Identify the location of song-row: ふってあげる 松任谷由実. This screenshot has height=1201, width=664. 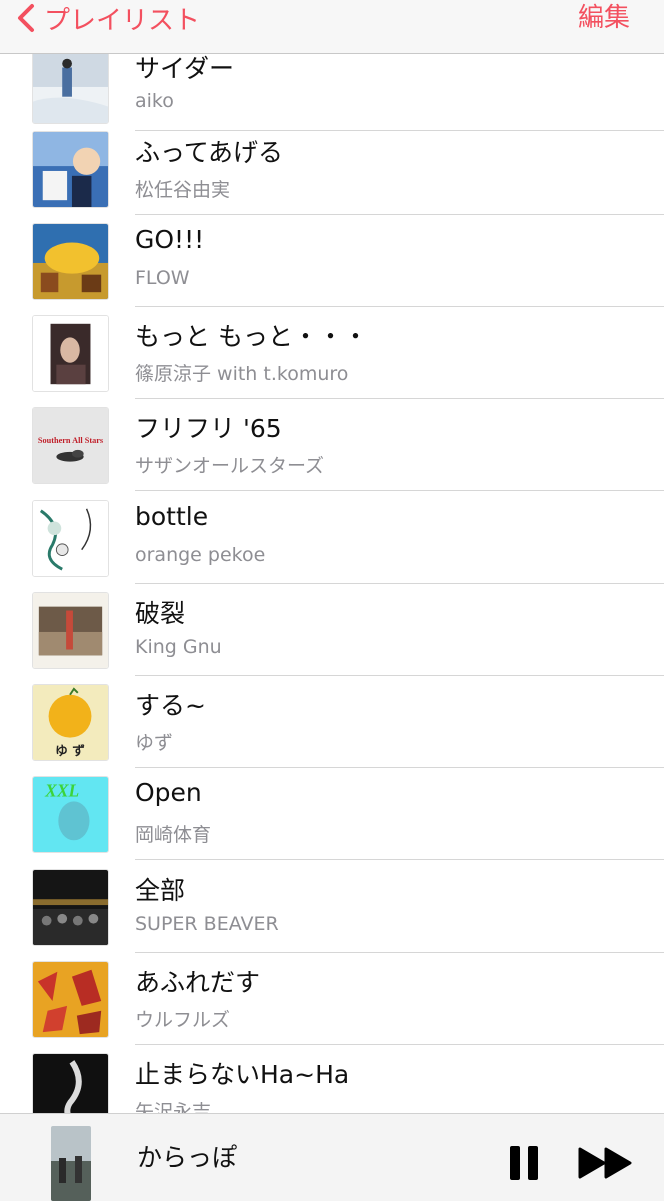
(332, 169).